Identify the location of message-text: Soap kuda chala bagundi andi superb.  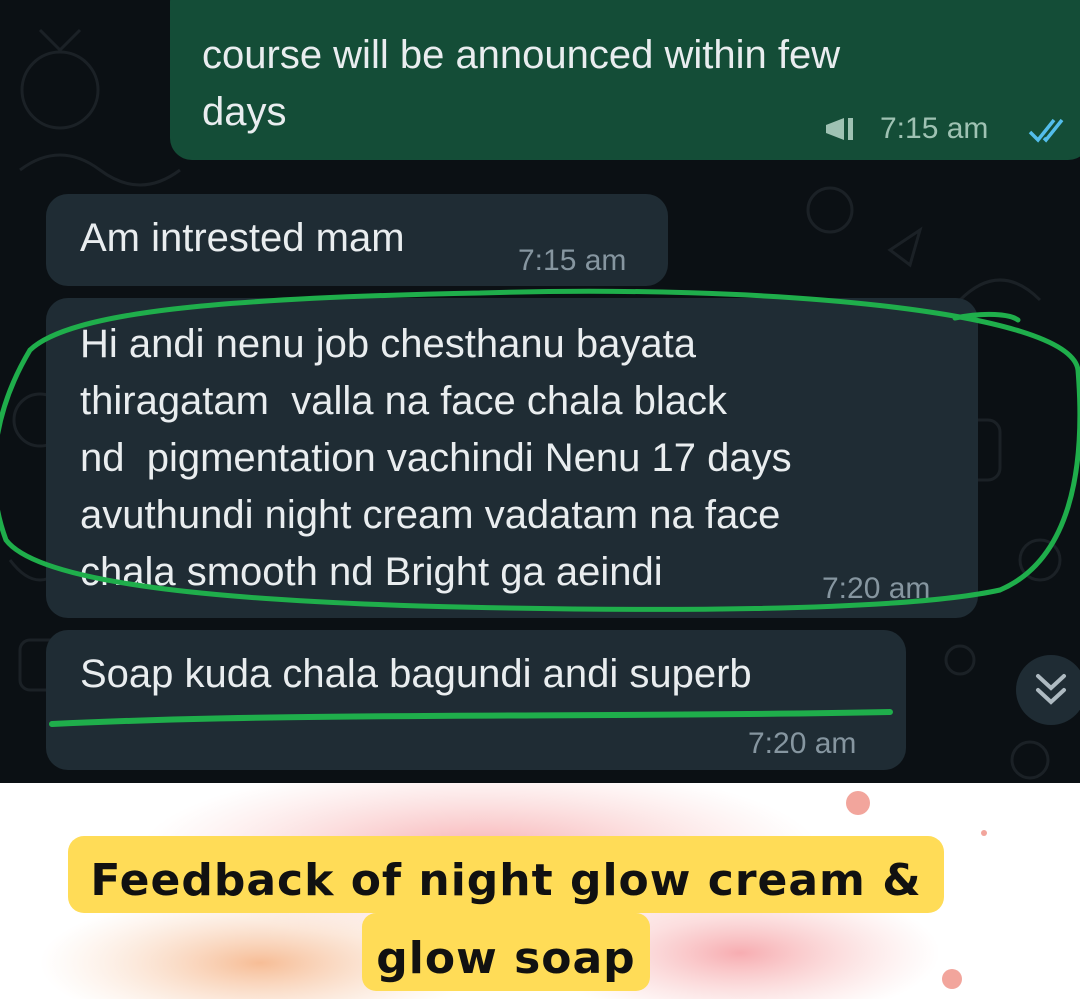
(416, 674).